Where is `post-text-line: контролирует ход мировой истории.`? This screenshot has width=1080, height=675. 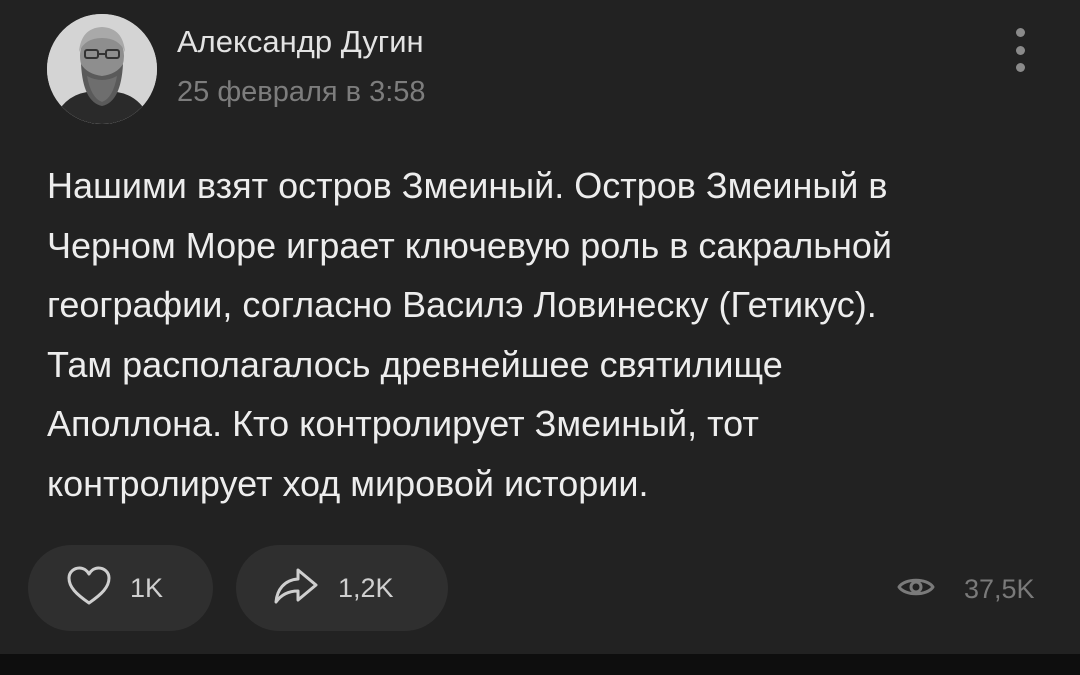
post-text-line: контролирует ход мировой истории. is located at coordinates (348, 483).